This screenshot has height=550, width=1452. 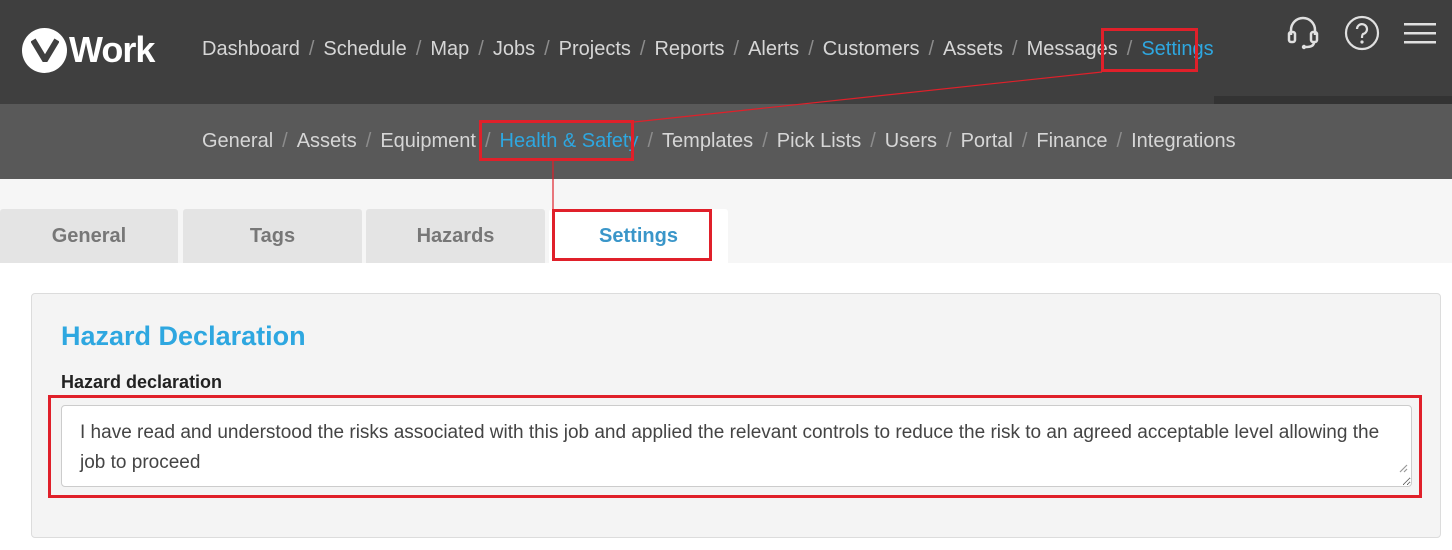 I want to click on nav-settings: Settings, so click(x=1177, y=49).